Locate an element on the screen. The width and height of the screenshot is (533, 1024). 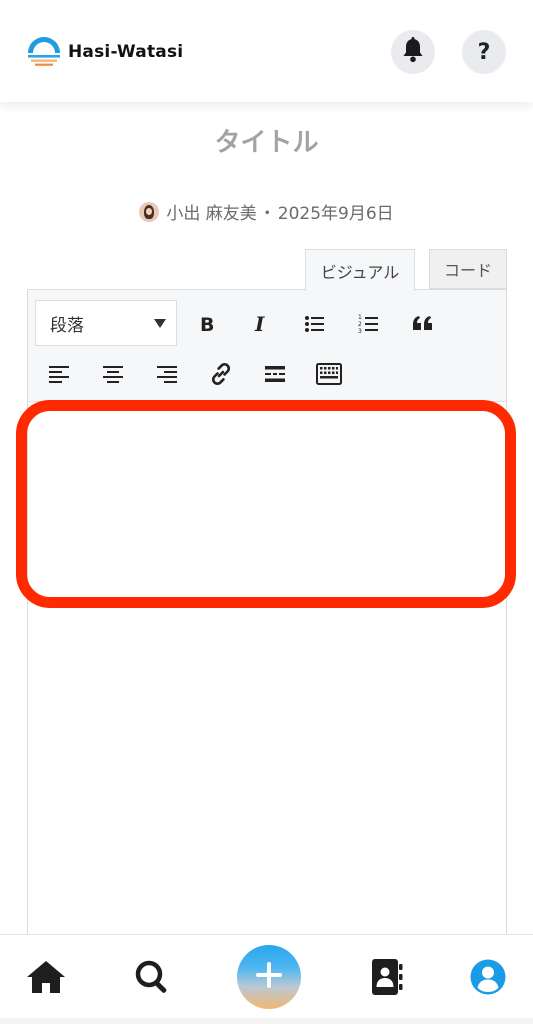
nav-contacts is located at coordinates (386, 979).